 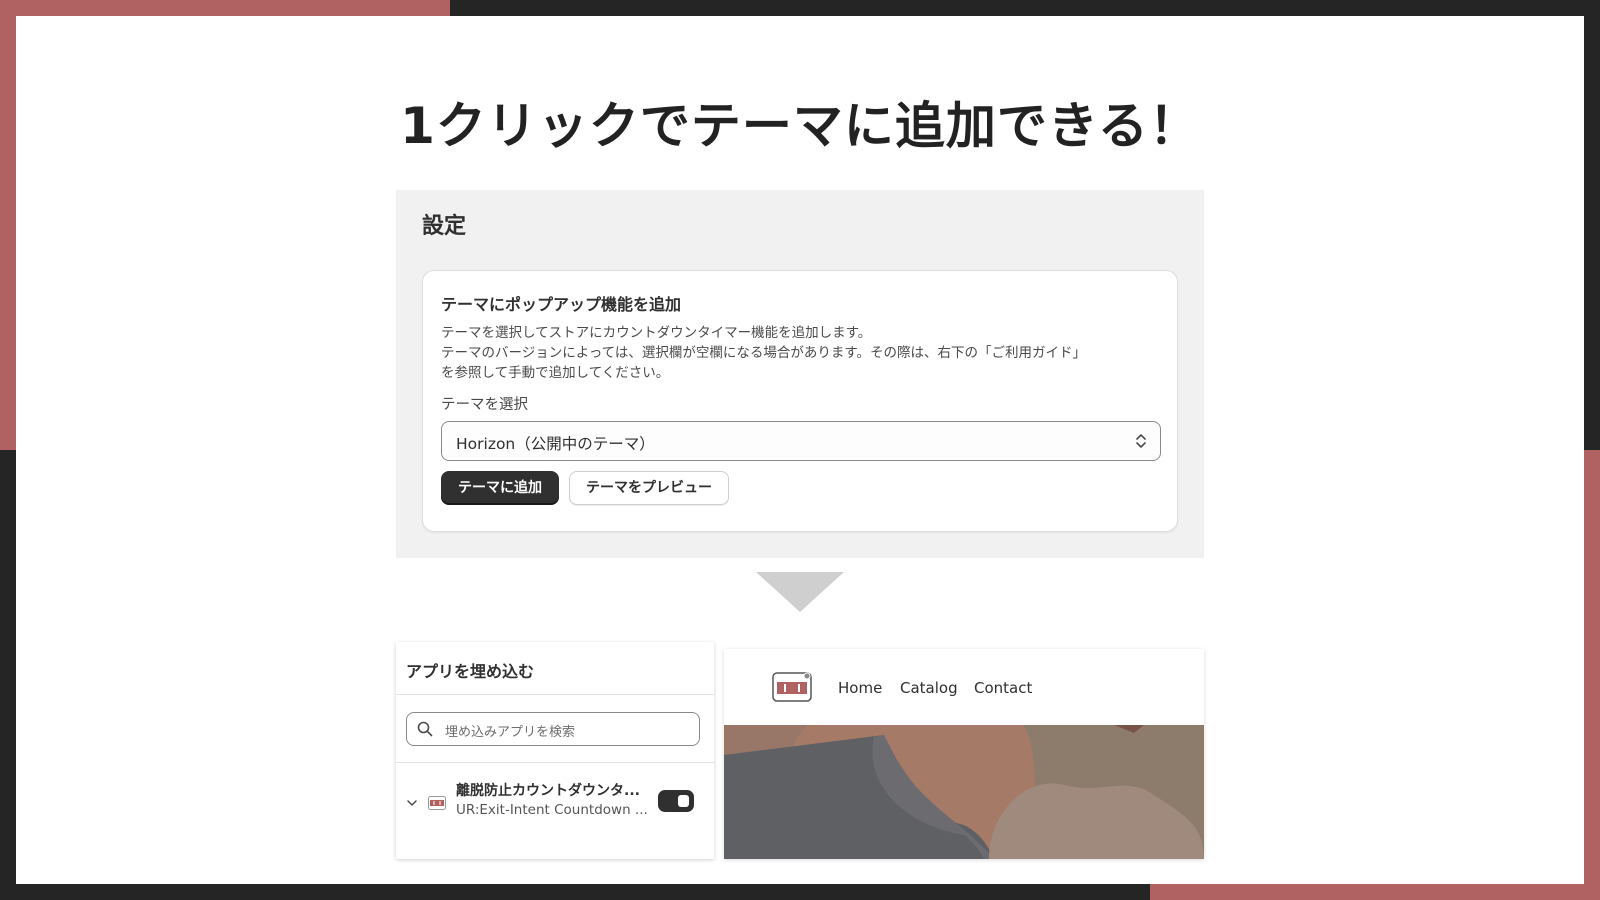 What do you see at coordinates (444, 226) in the screenshot?
I see `settings-heading: 設定` at bounding box center [444, 226].